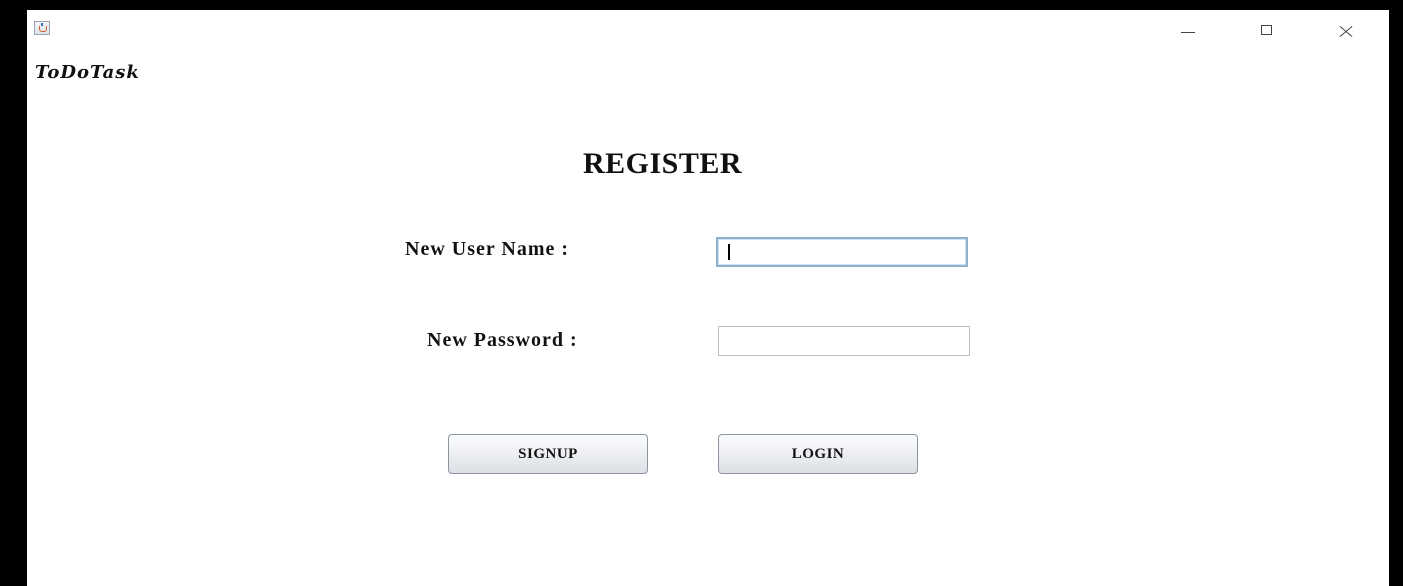  What do you see at coordinates (1346, 30) in the screenshot?
I see `close-button` at bounding box center [1346, 30].